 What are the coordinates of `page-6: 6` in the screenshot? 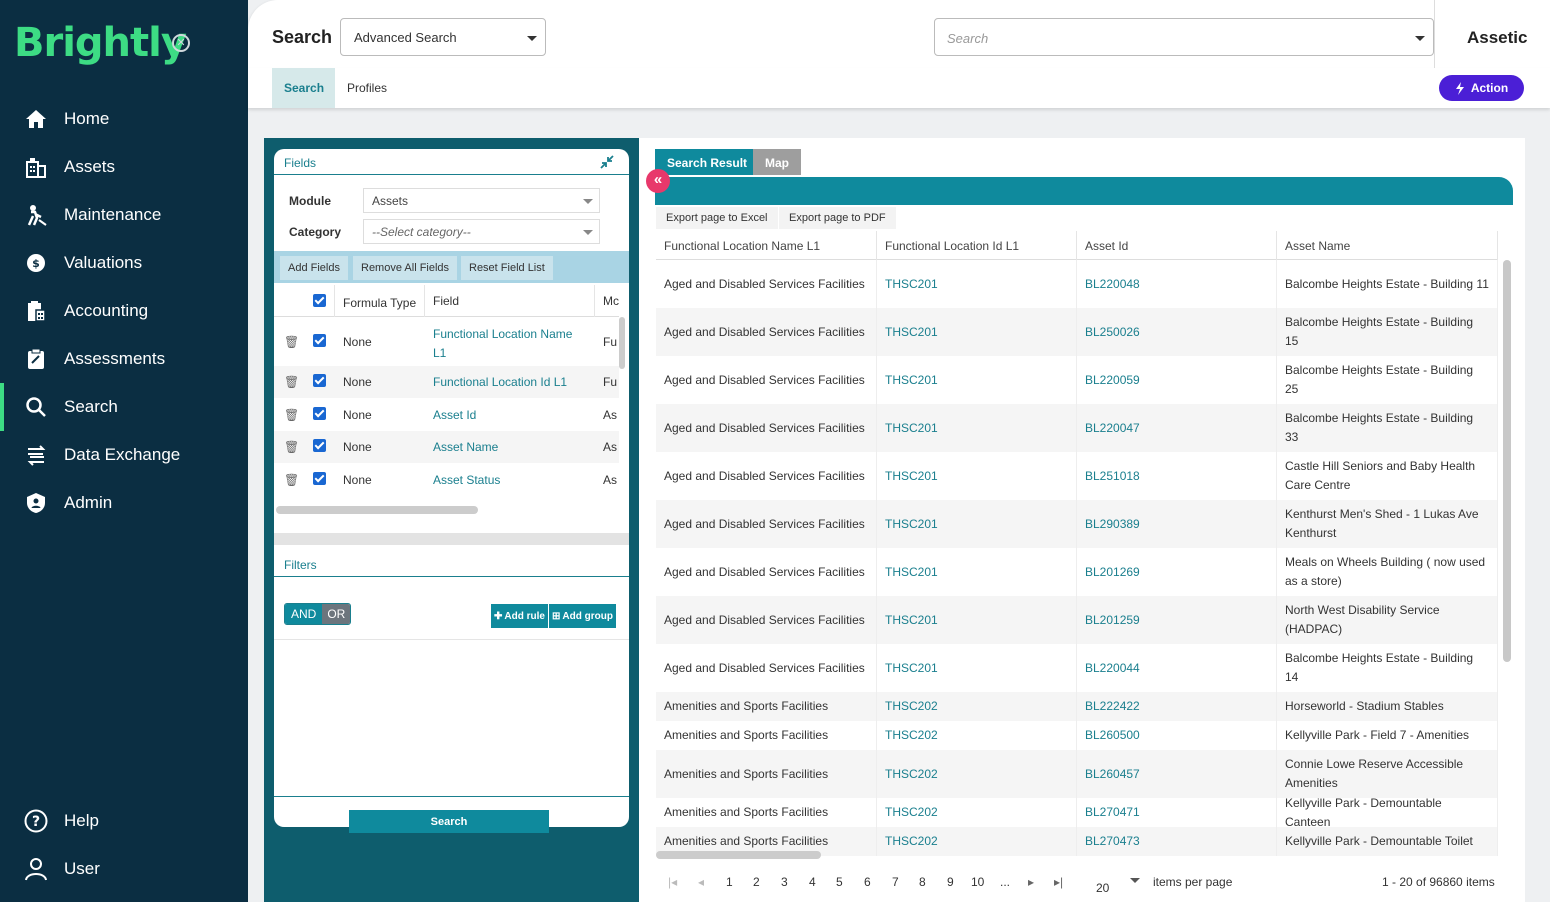 It's located at (867, 882).